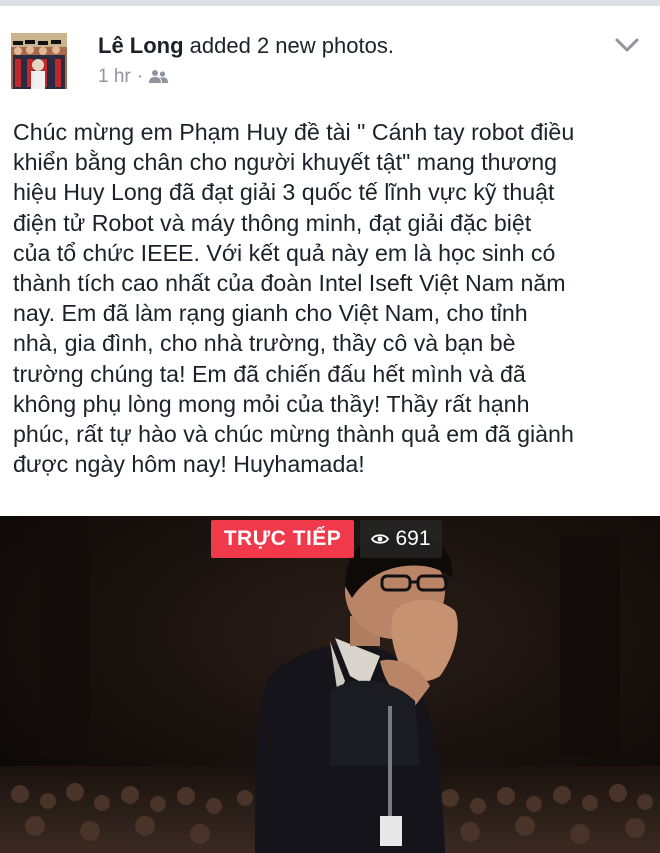  I want to click on post-timestamp: 1 hr, so click(114, 77).